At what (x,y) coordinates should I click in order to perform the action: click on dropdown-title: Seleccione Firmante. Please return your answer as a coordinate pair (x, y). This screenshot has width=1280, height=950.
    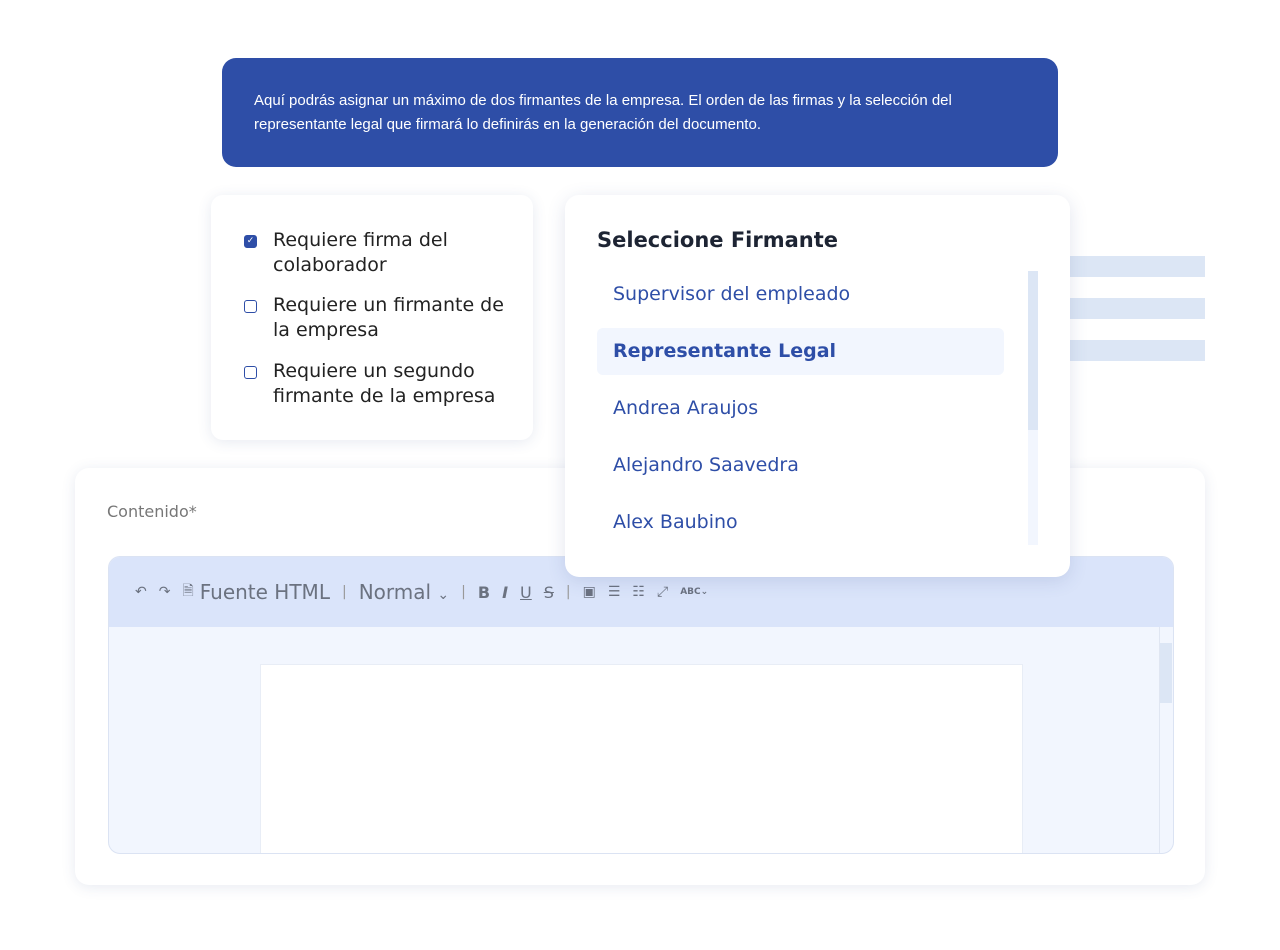
    Looking at the image, I should click on (718, 240).